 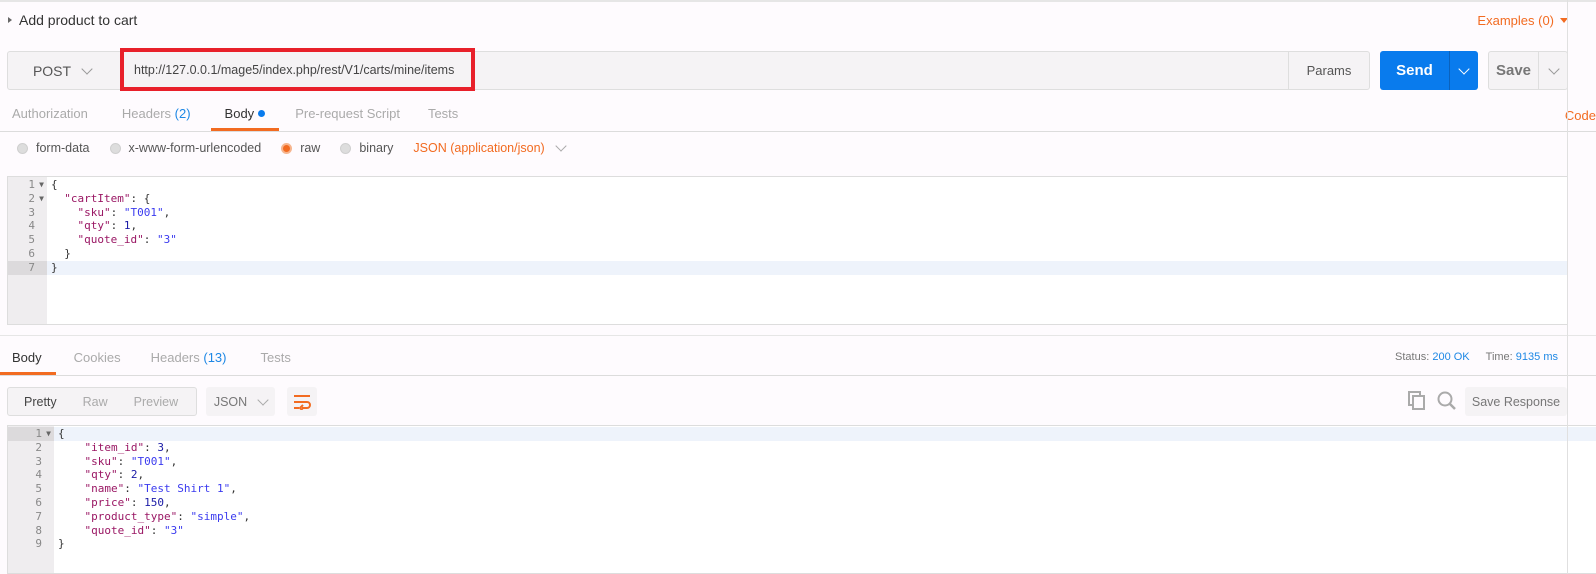 I want to click on line-text: "name": "Test Shirt 1",, so click(x=147, y=489).